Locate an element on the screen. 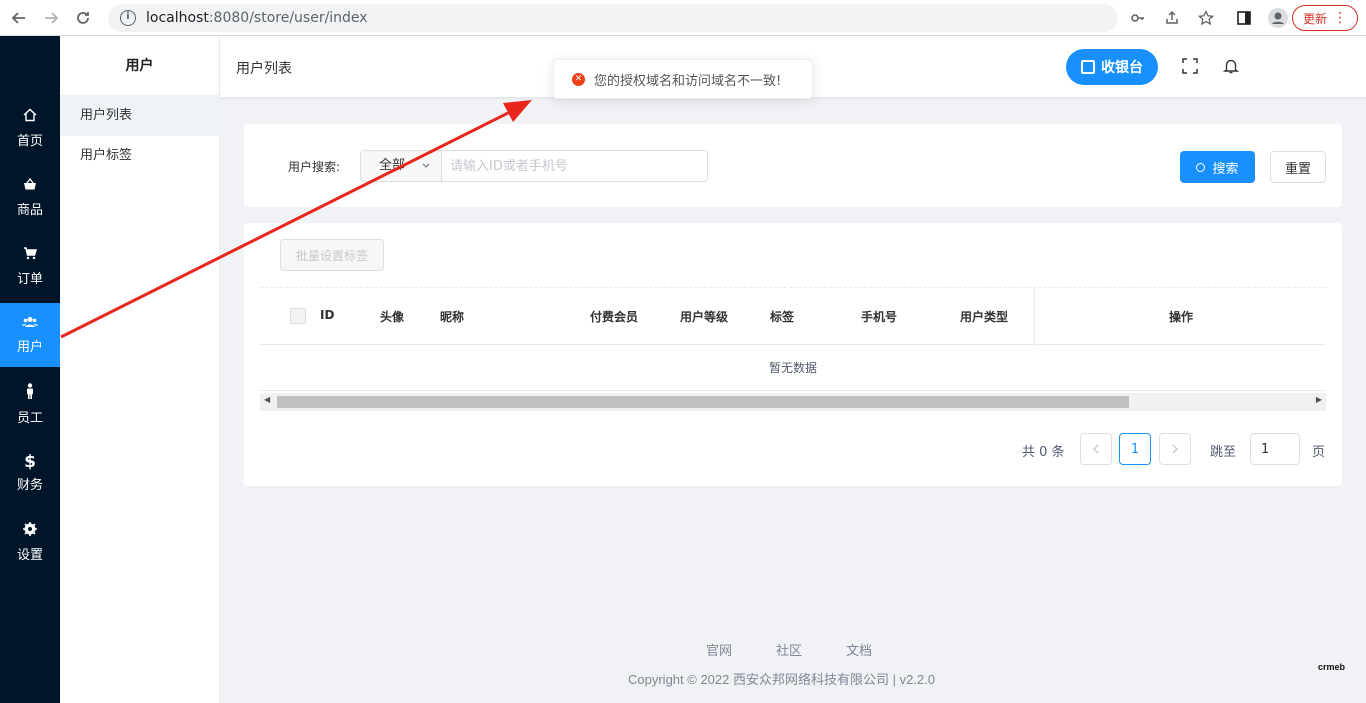 This screenshot has width=1366, height=703. horizontal-scrollbar: ◀ ▶ is located at coordinates (793, 402).